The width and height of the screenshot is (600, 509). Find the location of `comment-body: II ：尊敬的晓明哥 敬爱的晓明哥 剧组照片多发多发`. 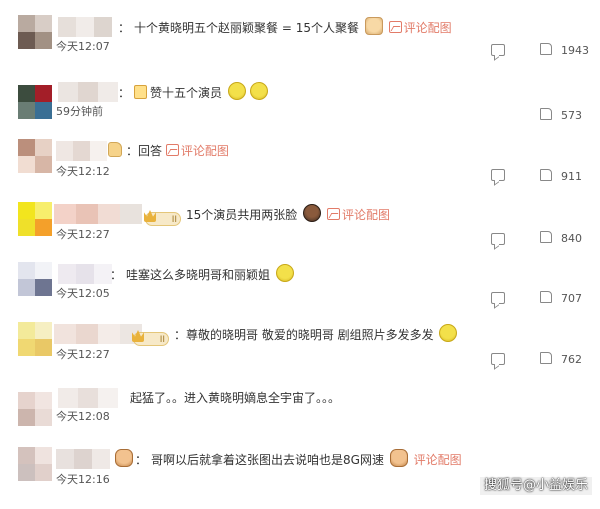

comment-body: II ：尊敬的晓明哥 敬爱的晓明哥 剧组照片多发多发 is located at coordinates (296, 335).